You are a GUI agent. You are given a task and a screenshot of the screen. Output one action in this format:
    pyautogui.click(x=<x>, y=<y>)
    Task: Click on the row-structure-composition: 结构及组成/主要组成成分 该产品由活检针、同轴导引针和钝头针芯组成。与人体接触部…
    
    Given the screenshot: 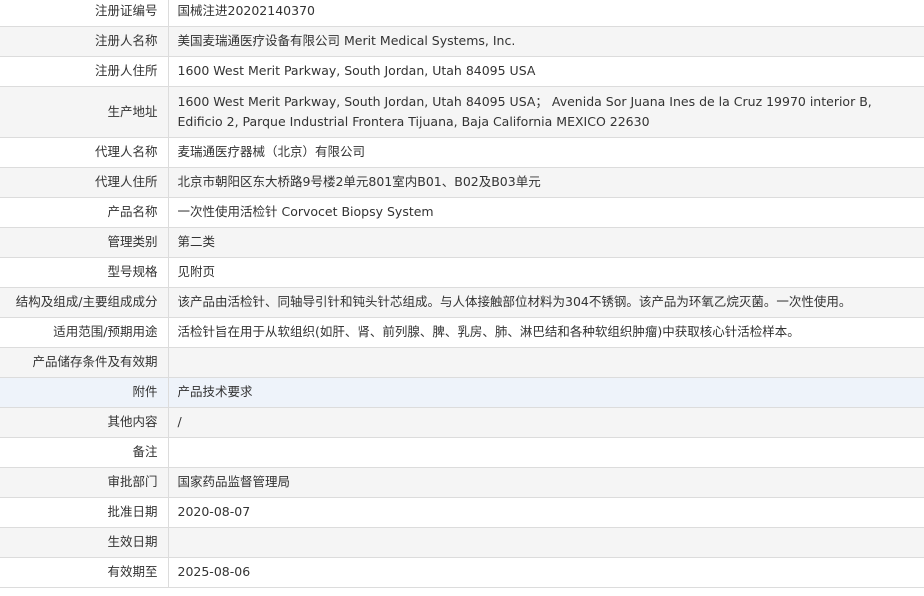 What is the action you would take?
    pyautogui.click(x=462, y=302)
    